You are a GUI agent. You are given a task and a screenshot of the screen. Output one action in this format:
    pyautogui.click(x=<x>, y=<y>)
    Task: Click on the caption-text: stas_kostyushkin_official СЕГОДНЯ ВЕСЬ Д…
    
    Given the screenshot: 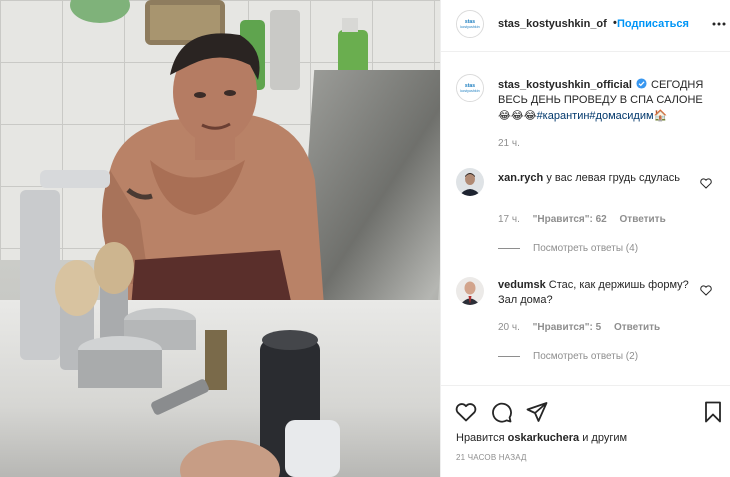 What is the action you would take?
    pyautogui.click(x=605, y=101)
    